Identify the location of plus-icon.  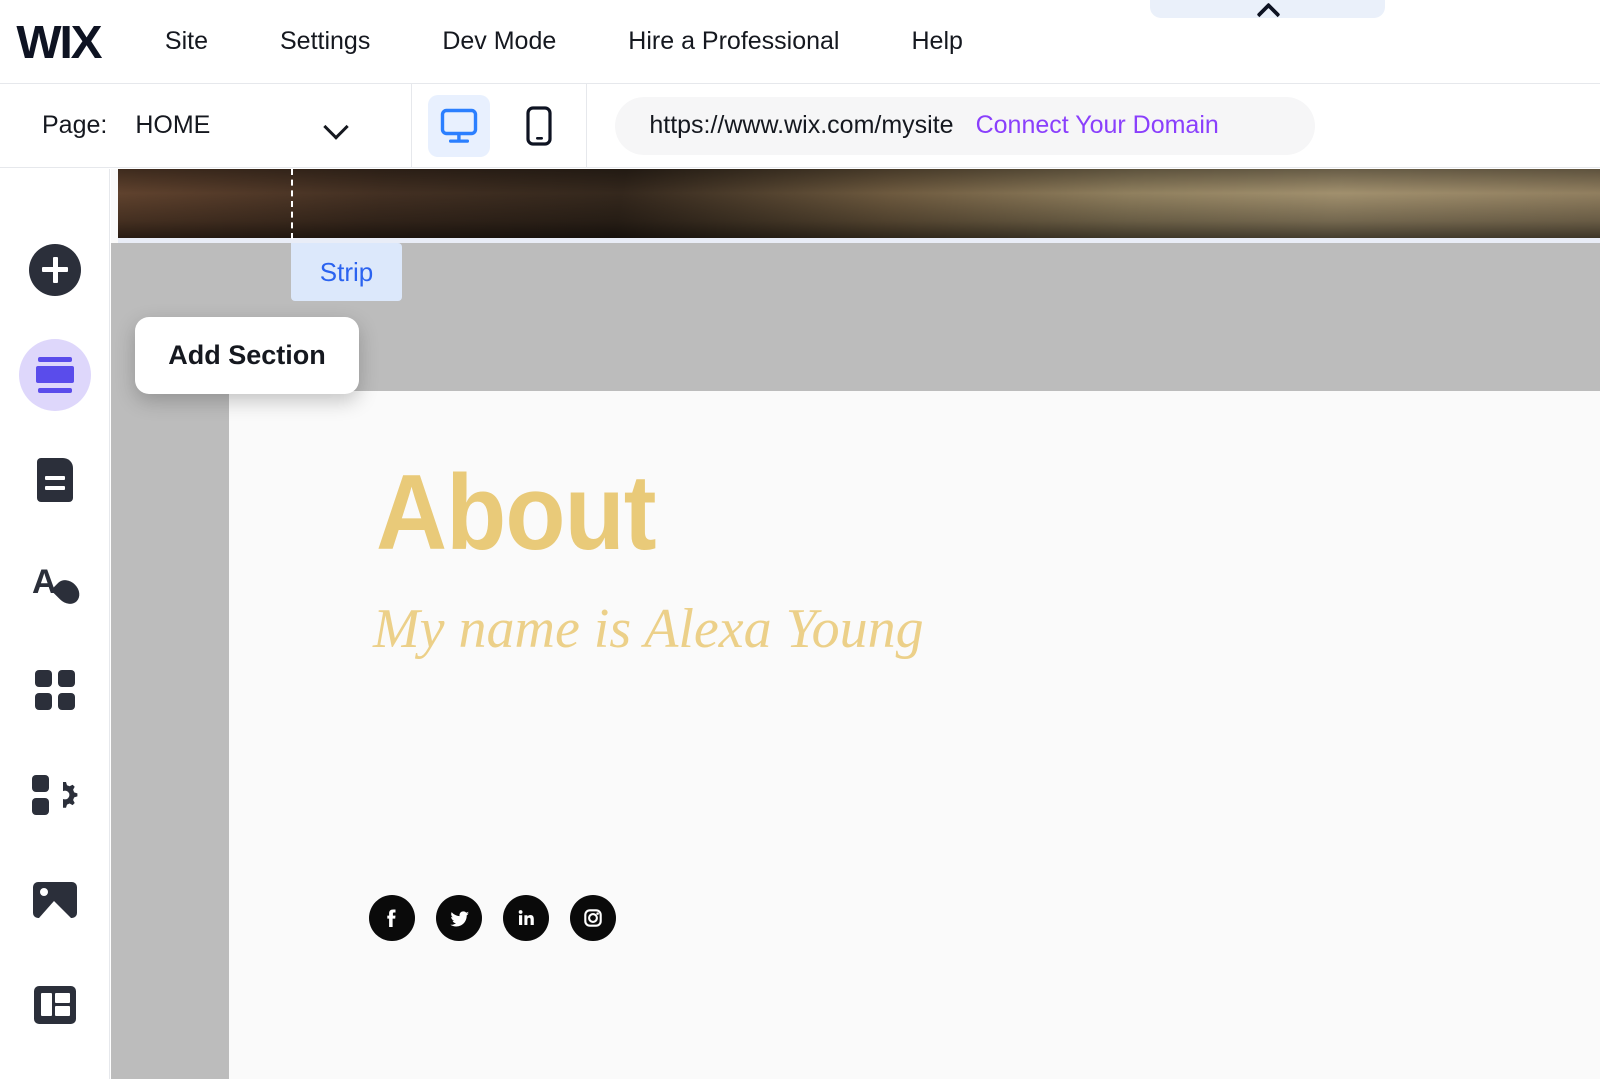
(55, 269).